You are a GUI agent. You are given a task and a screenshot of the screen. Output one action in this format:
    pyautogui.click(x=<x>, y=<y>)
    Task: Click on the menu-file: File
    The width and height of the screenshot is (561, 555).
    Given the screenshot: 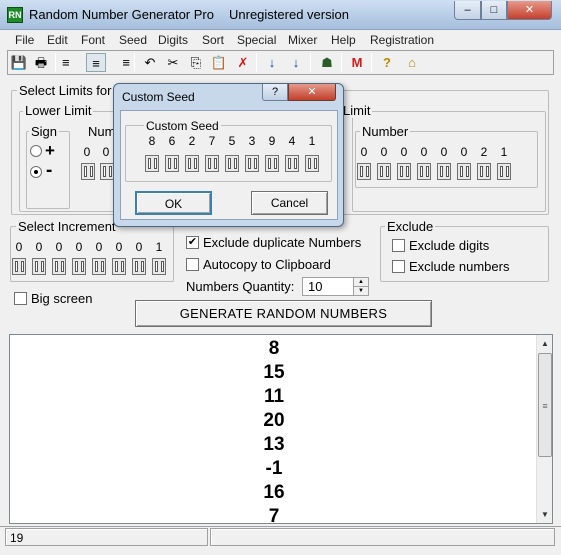 What is the action you would take?
    pyautogui.click(x=24, y=40)
    